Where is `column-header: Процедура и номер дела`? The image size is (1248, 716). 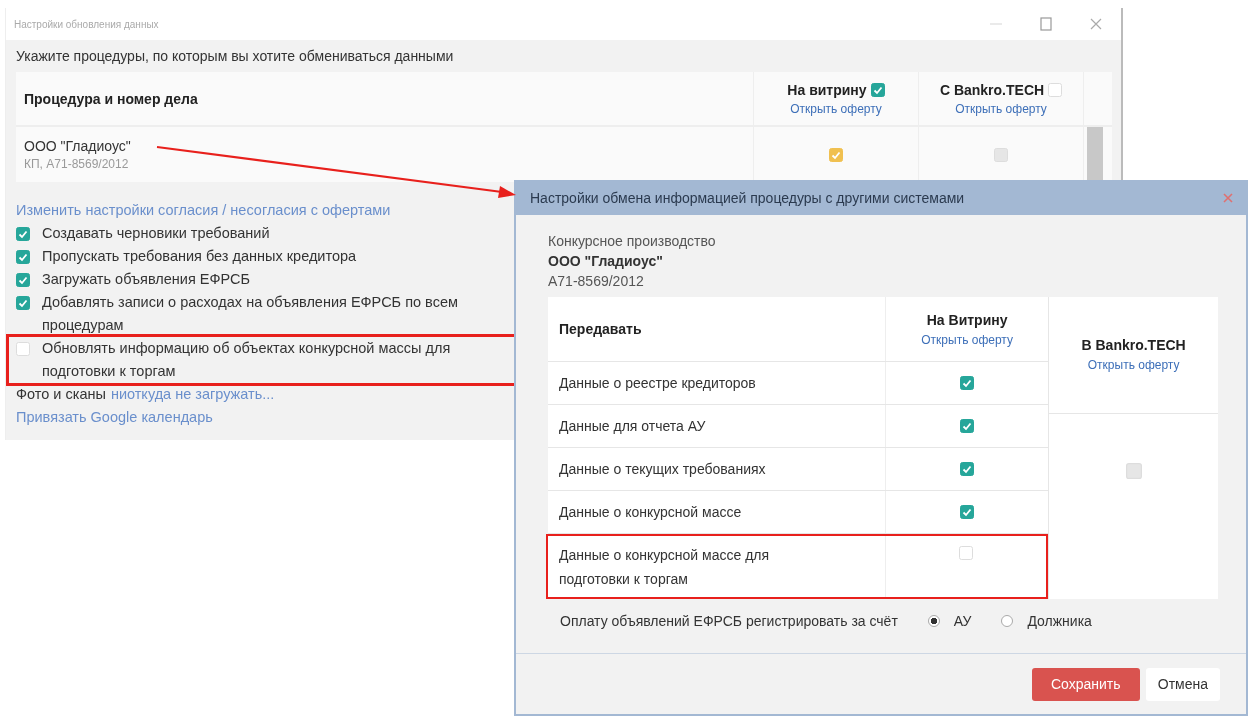 column-header: Процедура и номер дела is located at coordinates (111, 98).